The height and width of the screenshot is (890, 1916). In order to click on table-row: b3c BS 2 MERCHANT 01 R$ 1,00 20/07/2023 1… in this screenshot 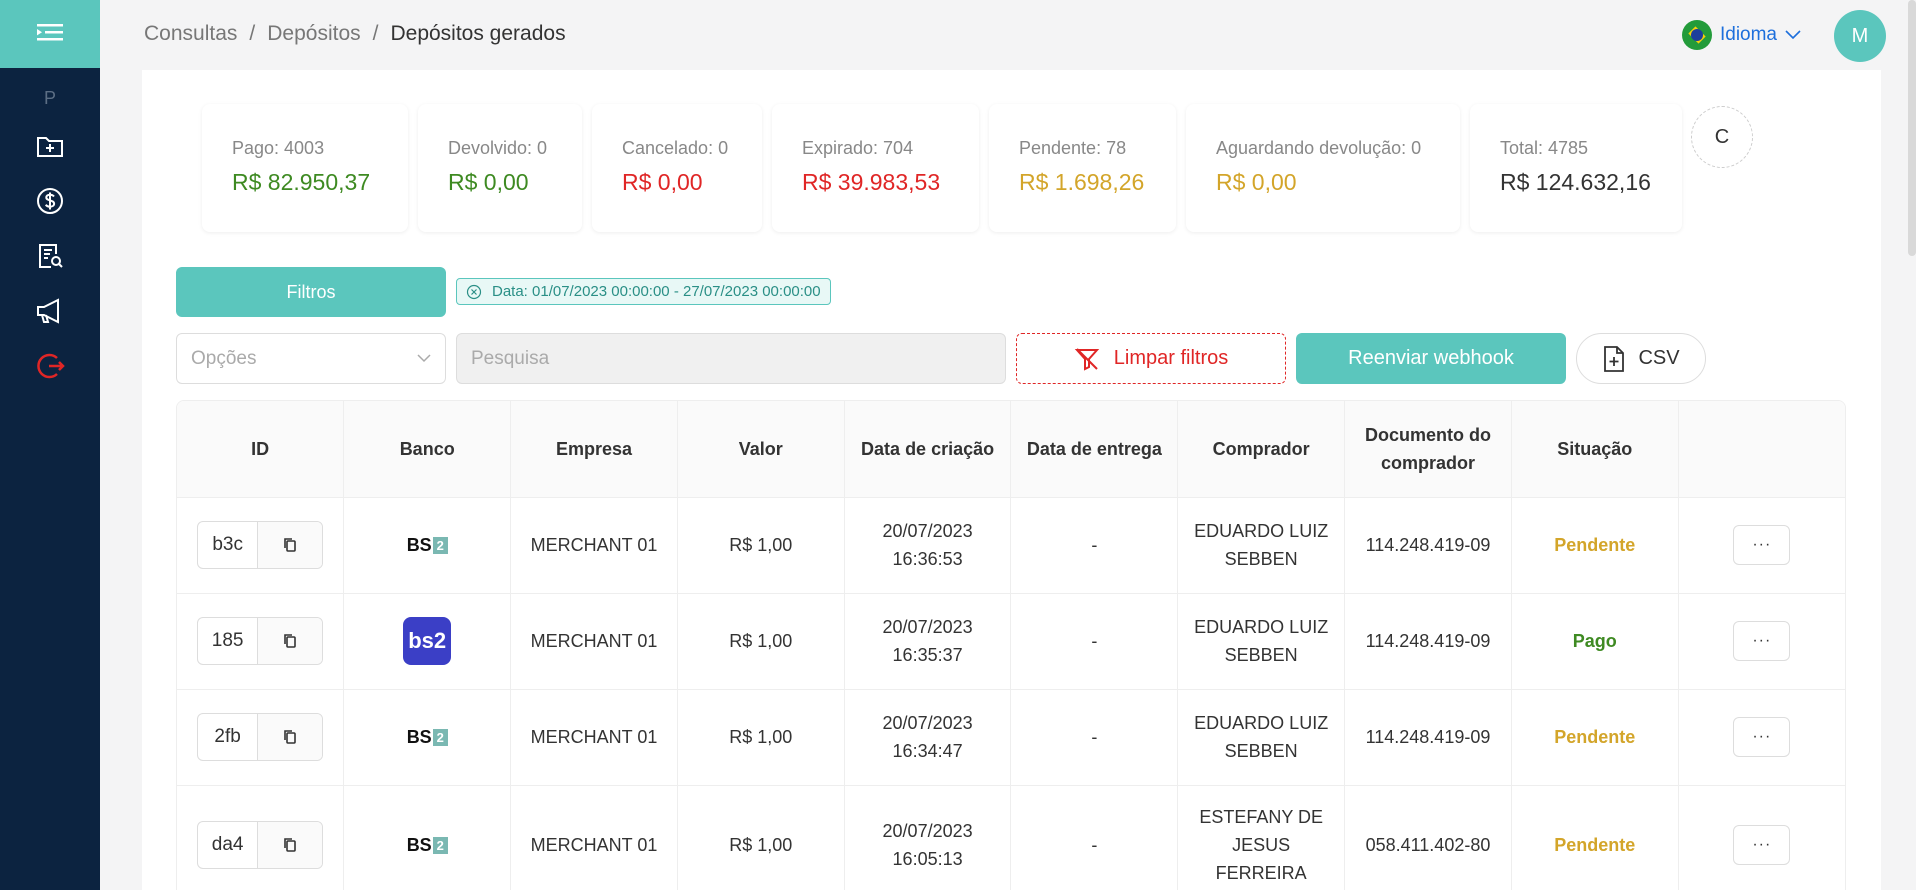, I will do `click(1011, 545)`.